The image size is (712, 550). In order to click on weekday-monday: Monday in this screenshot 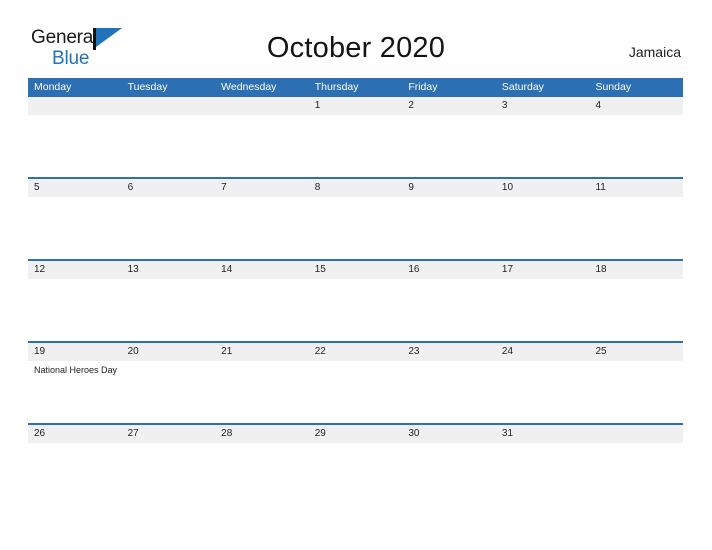, I will do `click(53, 87)`.